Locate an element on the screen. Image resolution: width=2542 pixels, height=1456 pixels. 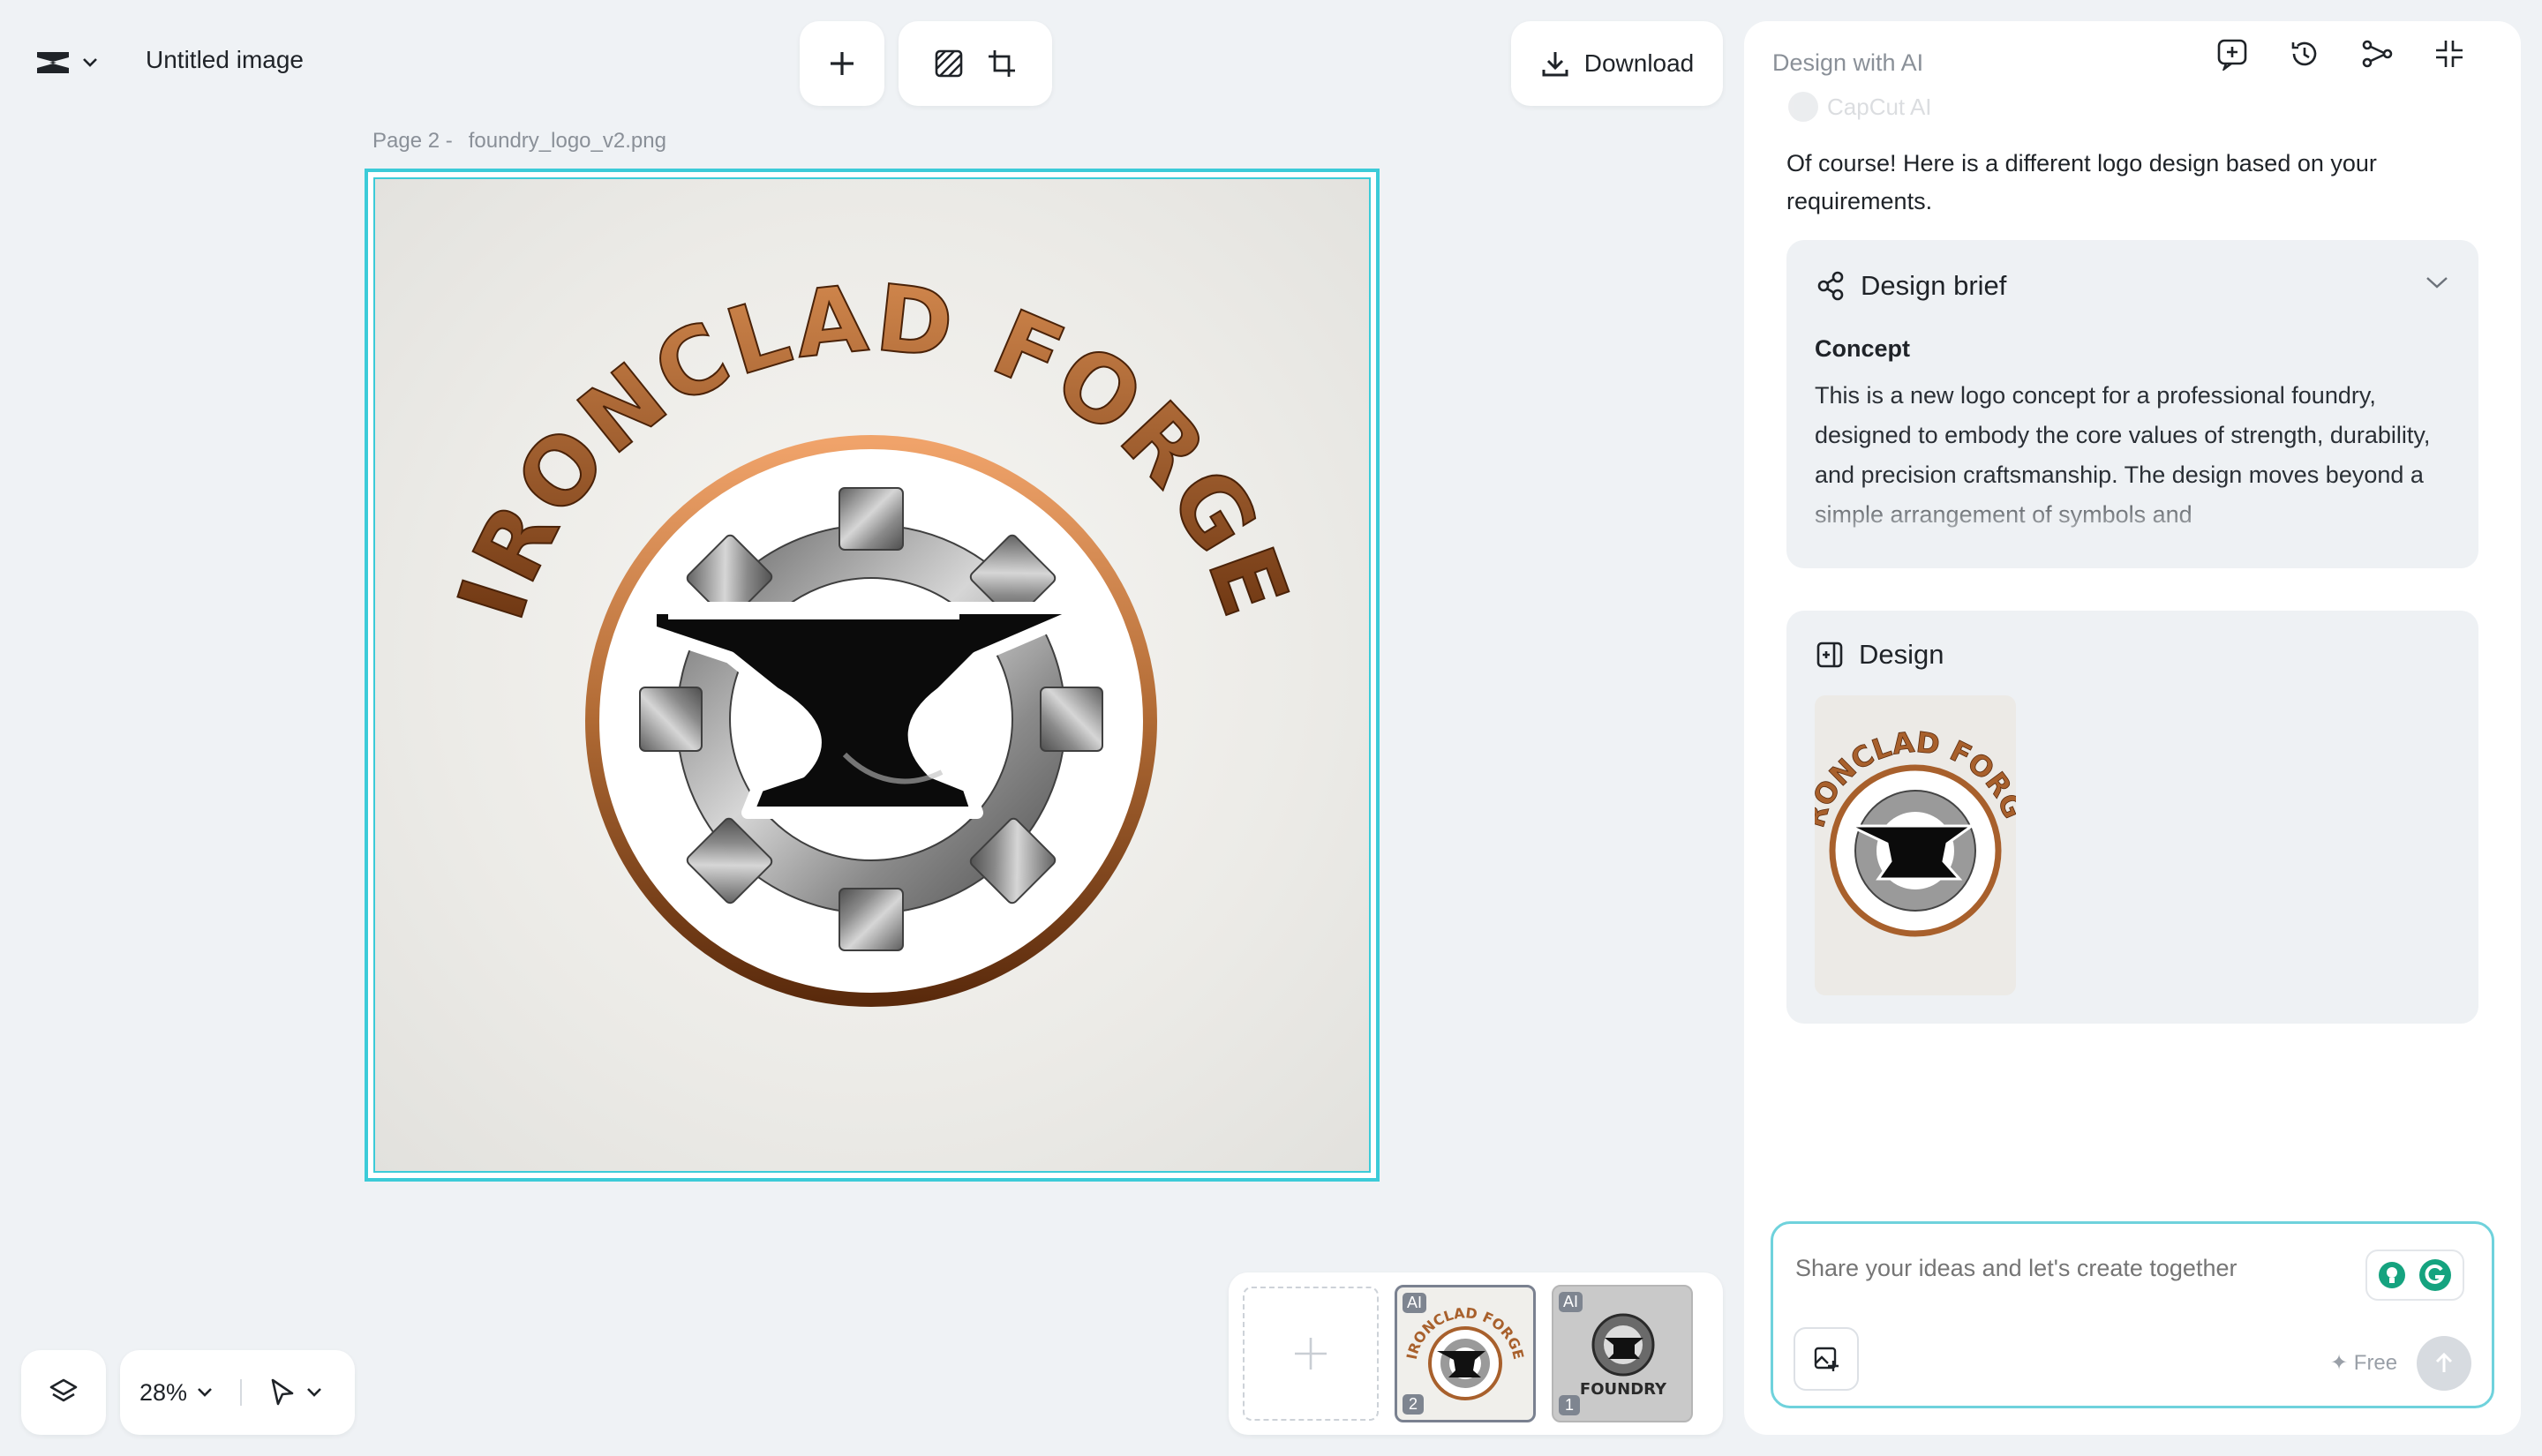
image-add-icon is located at coordinates (1826, 1359).